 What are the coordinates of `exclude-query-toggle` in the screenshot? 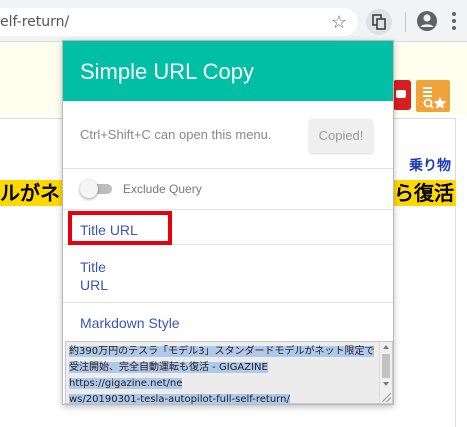 It's located at (97, 189).